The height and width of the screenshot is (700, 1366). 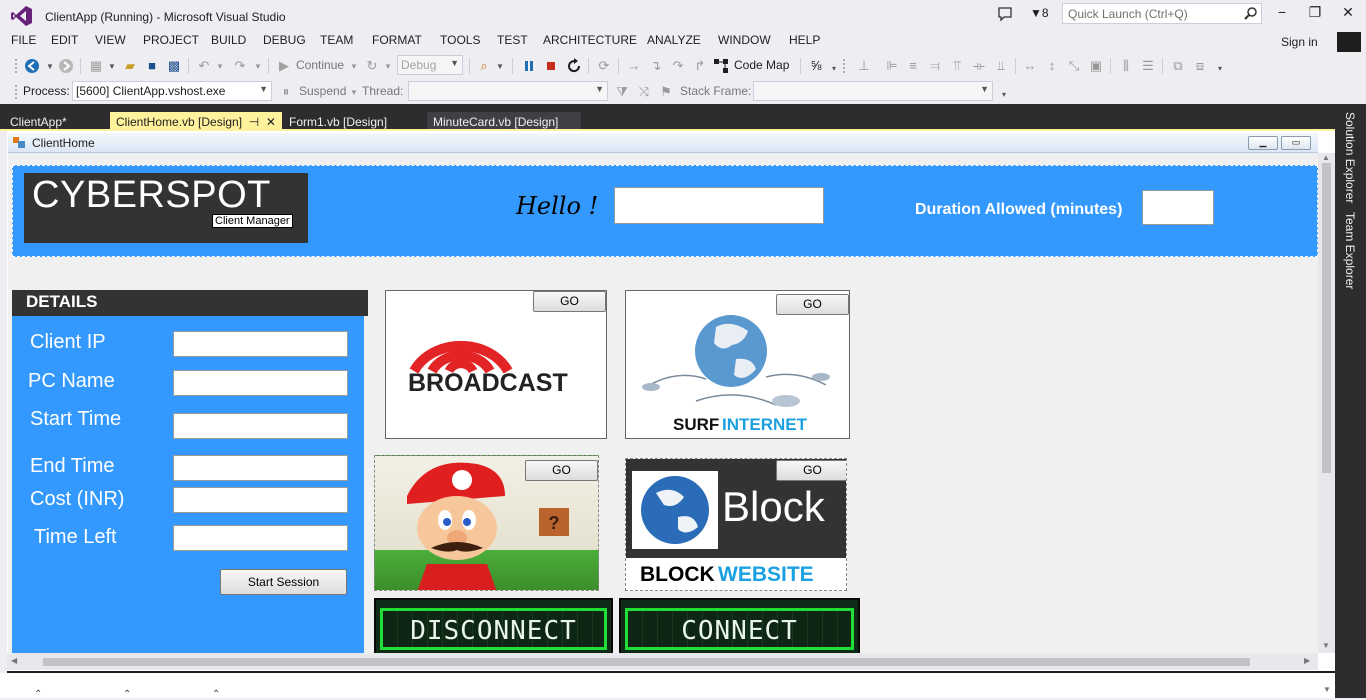 What do you see at coordinates (1096, 66) in the screenshot?
I see `size-to-grid-icon: ▣` at bounding box center [1096, 66].